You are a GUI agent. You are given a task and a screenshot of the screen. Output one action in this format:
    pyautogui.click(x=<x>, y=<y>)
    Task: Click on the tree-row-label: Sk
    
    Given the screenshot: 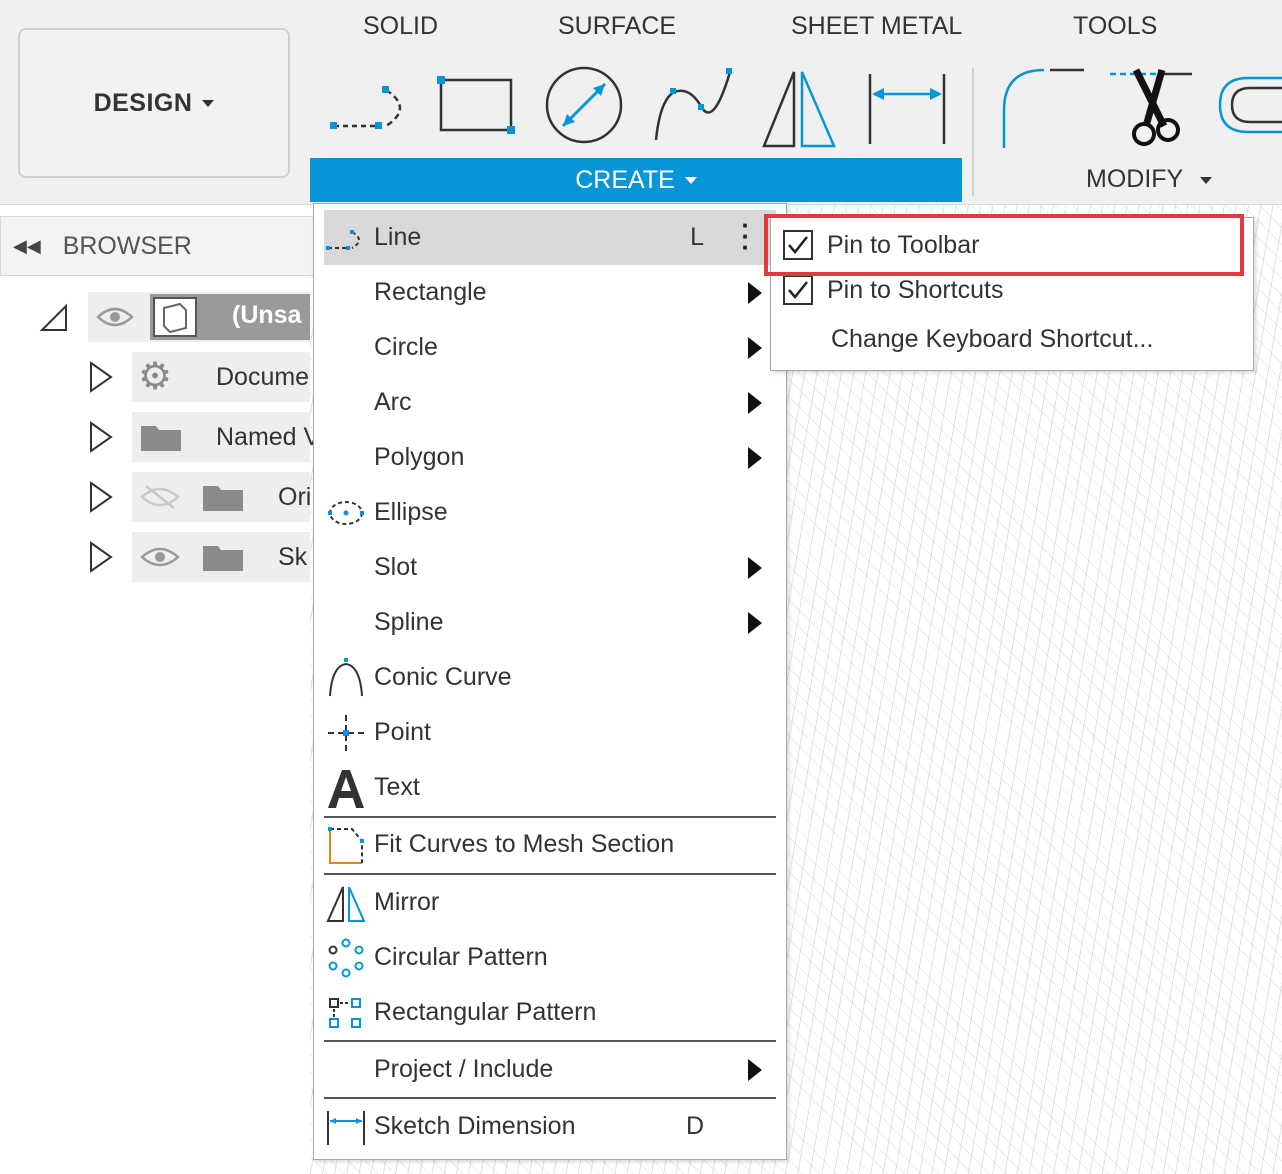 What is the action you would take?
    pyautogui.click(x=293, y=557)
    